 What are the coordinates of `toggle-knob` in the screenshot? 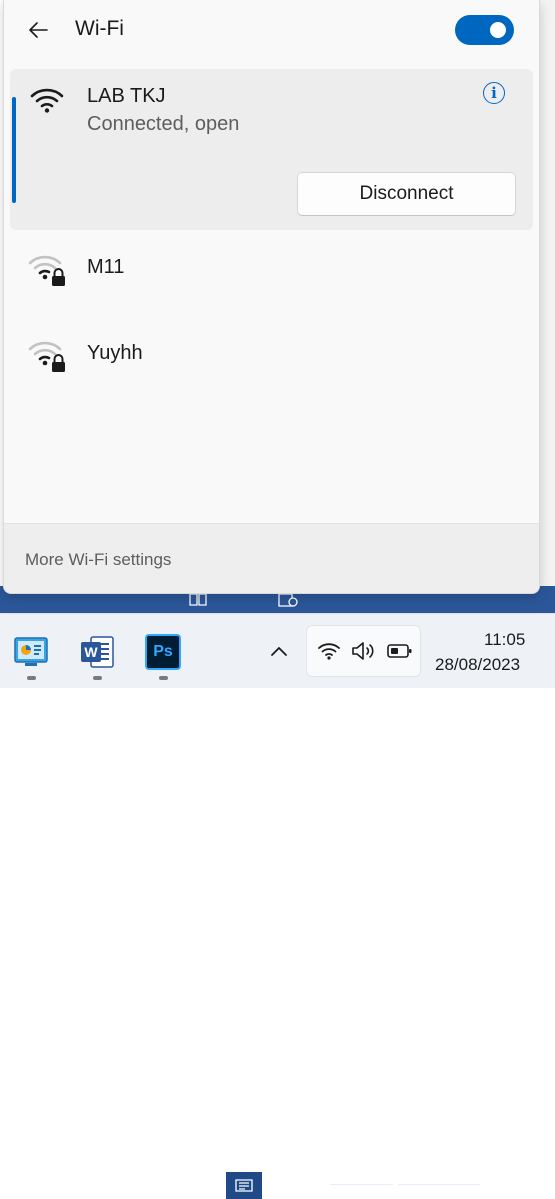 It's located at (498, 30).